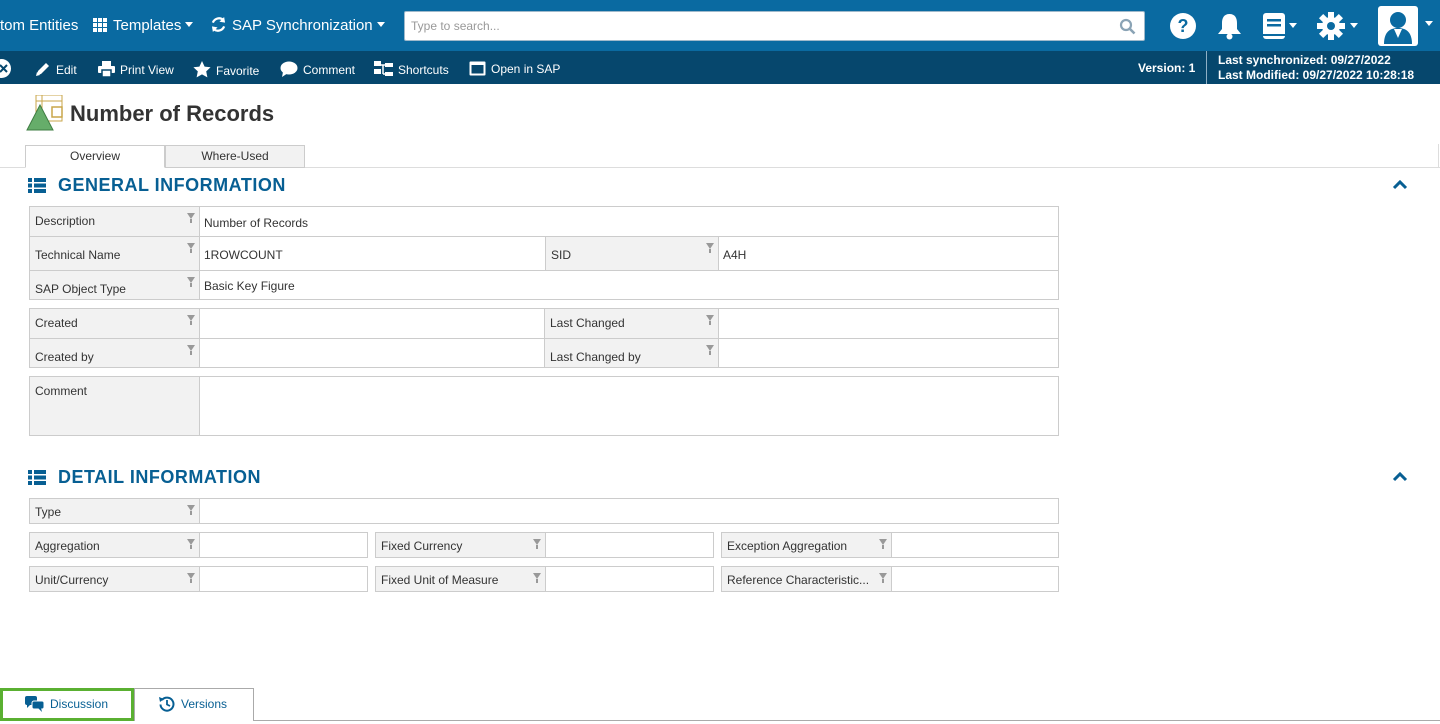  Describe the element at coordinates (238, 71) in the screenshot. I see `favorite-label: Favorite` at that location.